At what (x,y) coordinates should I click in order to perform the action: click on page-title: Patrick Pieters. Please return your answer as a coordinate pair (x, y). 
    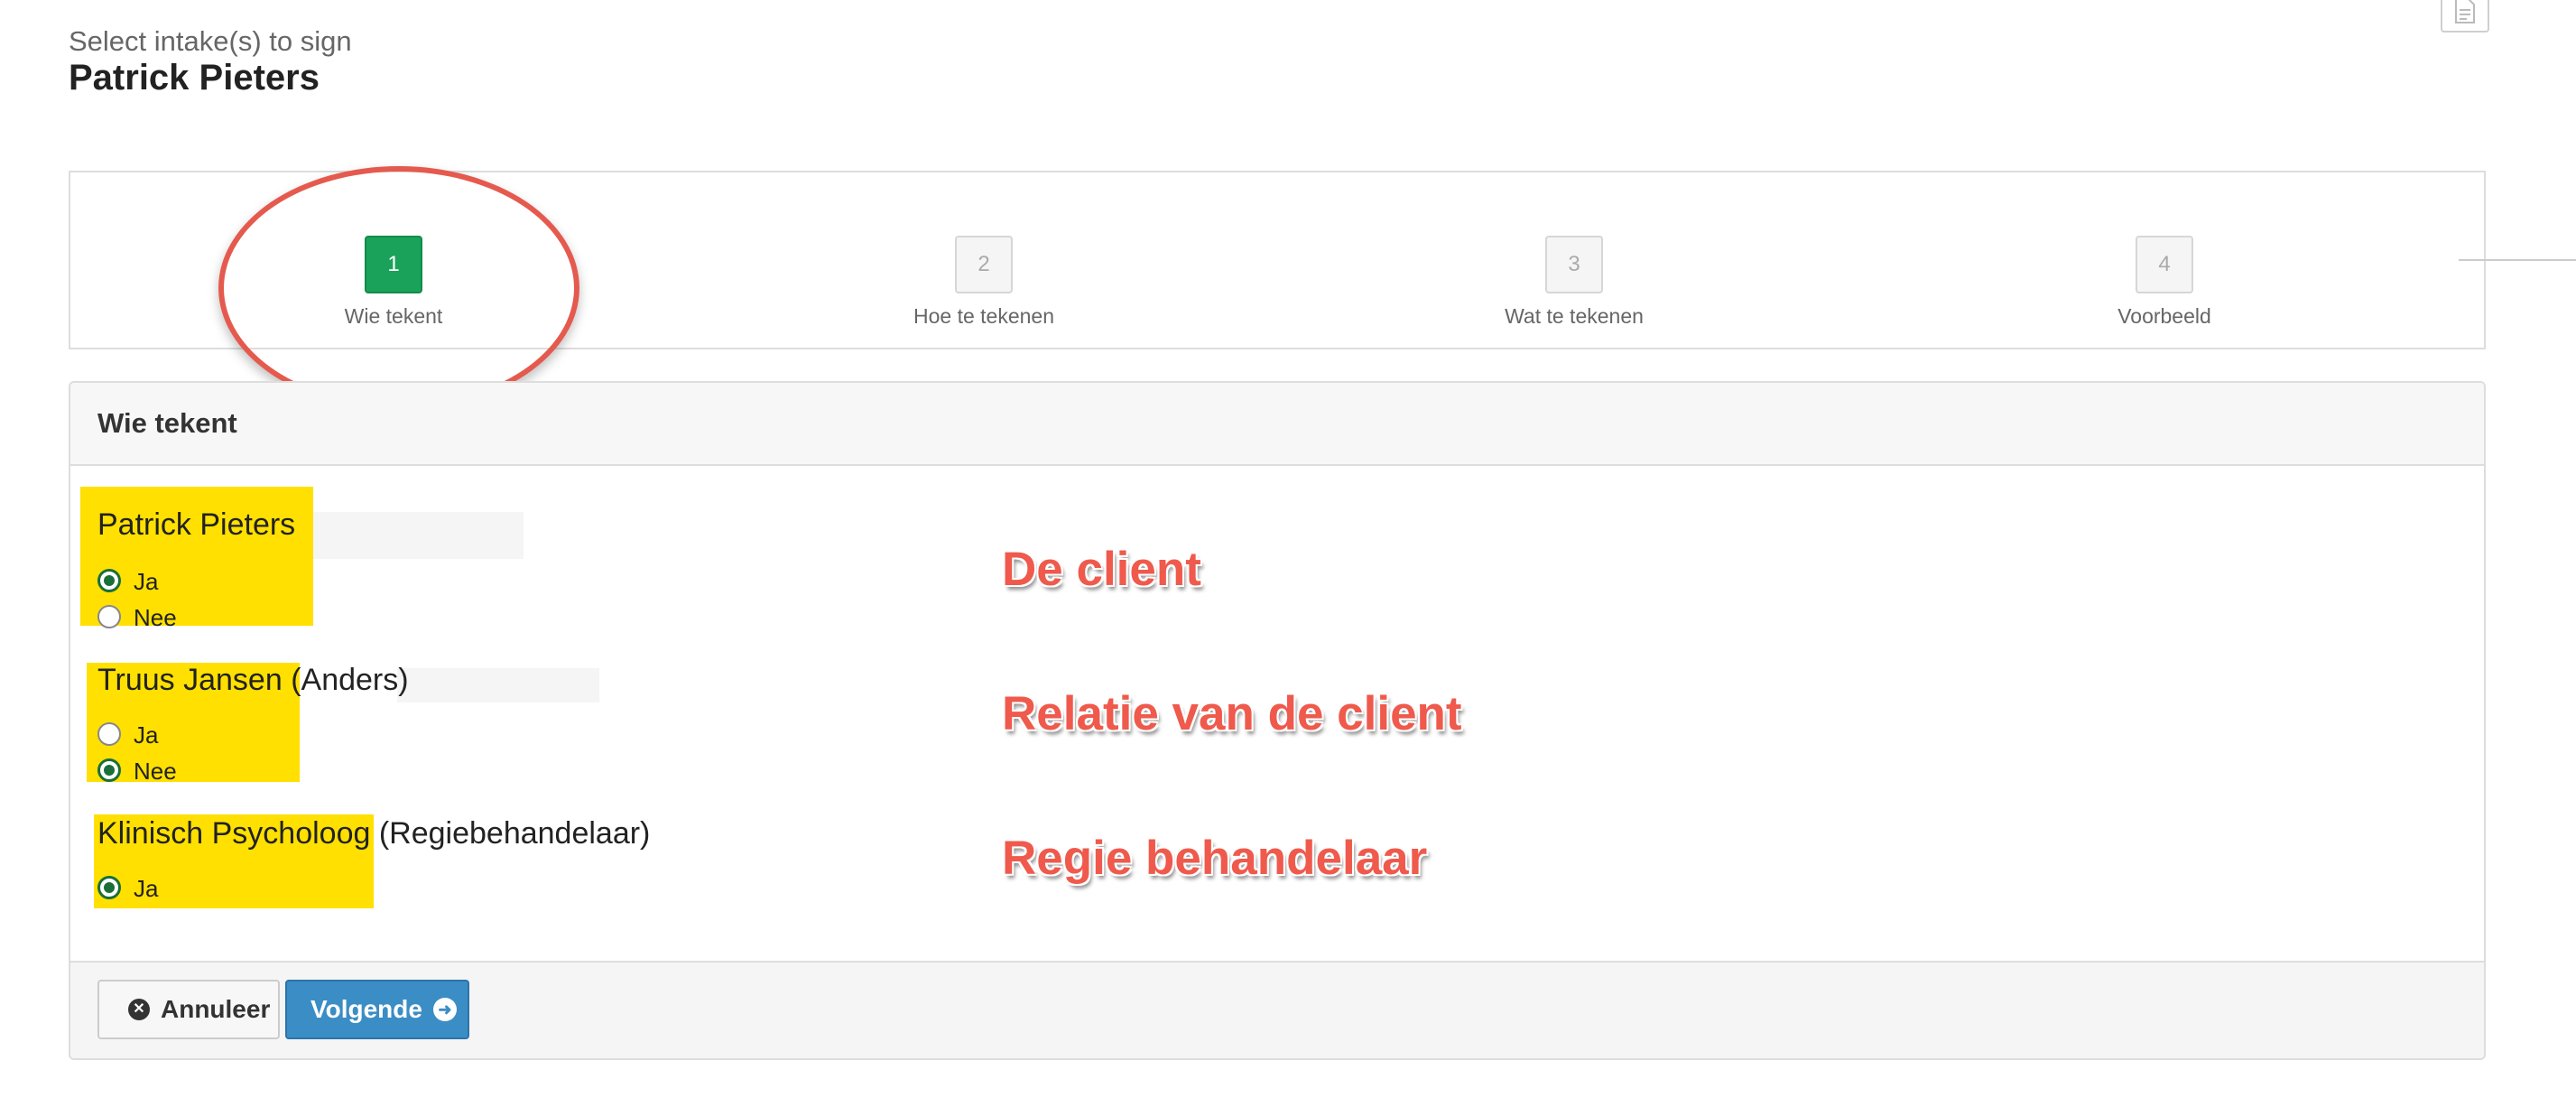
    Looking at the image, I should click on (195, 78).